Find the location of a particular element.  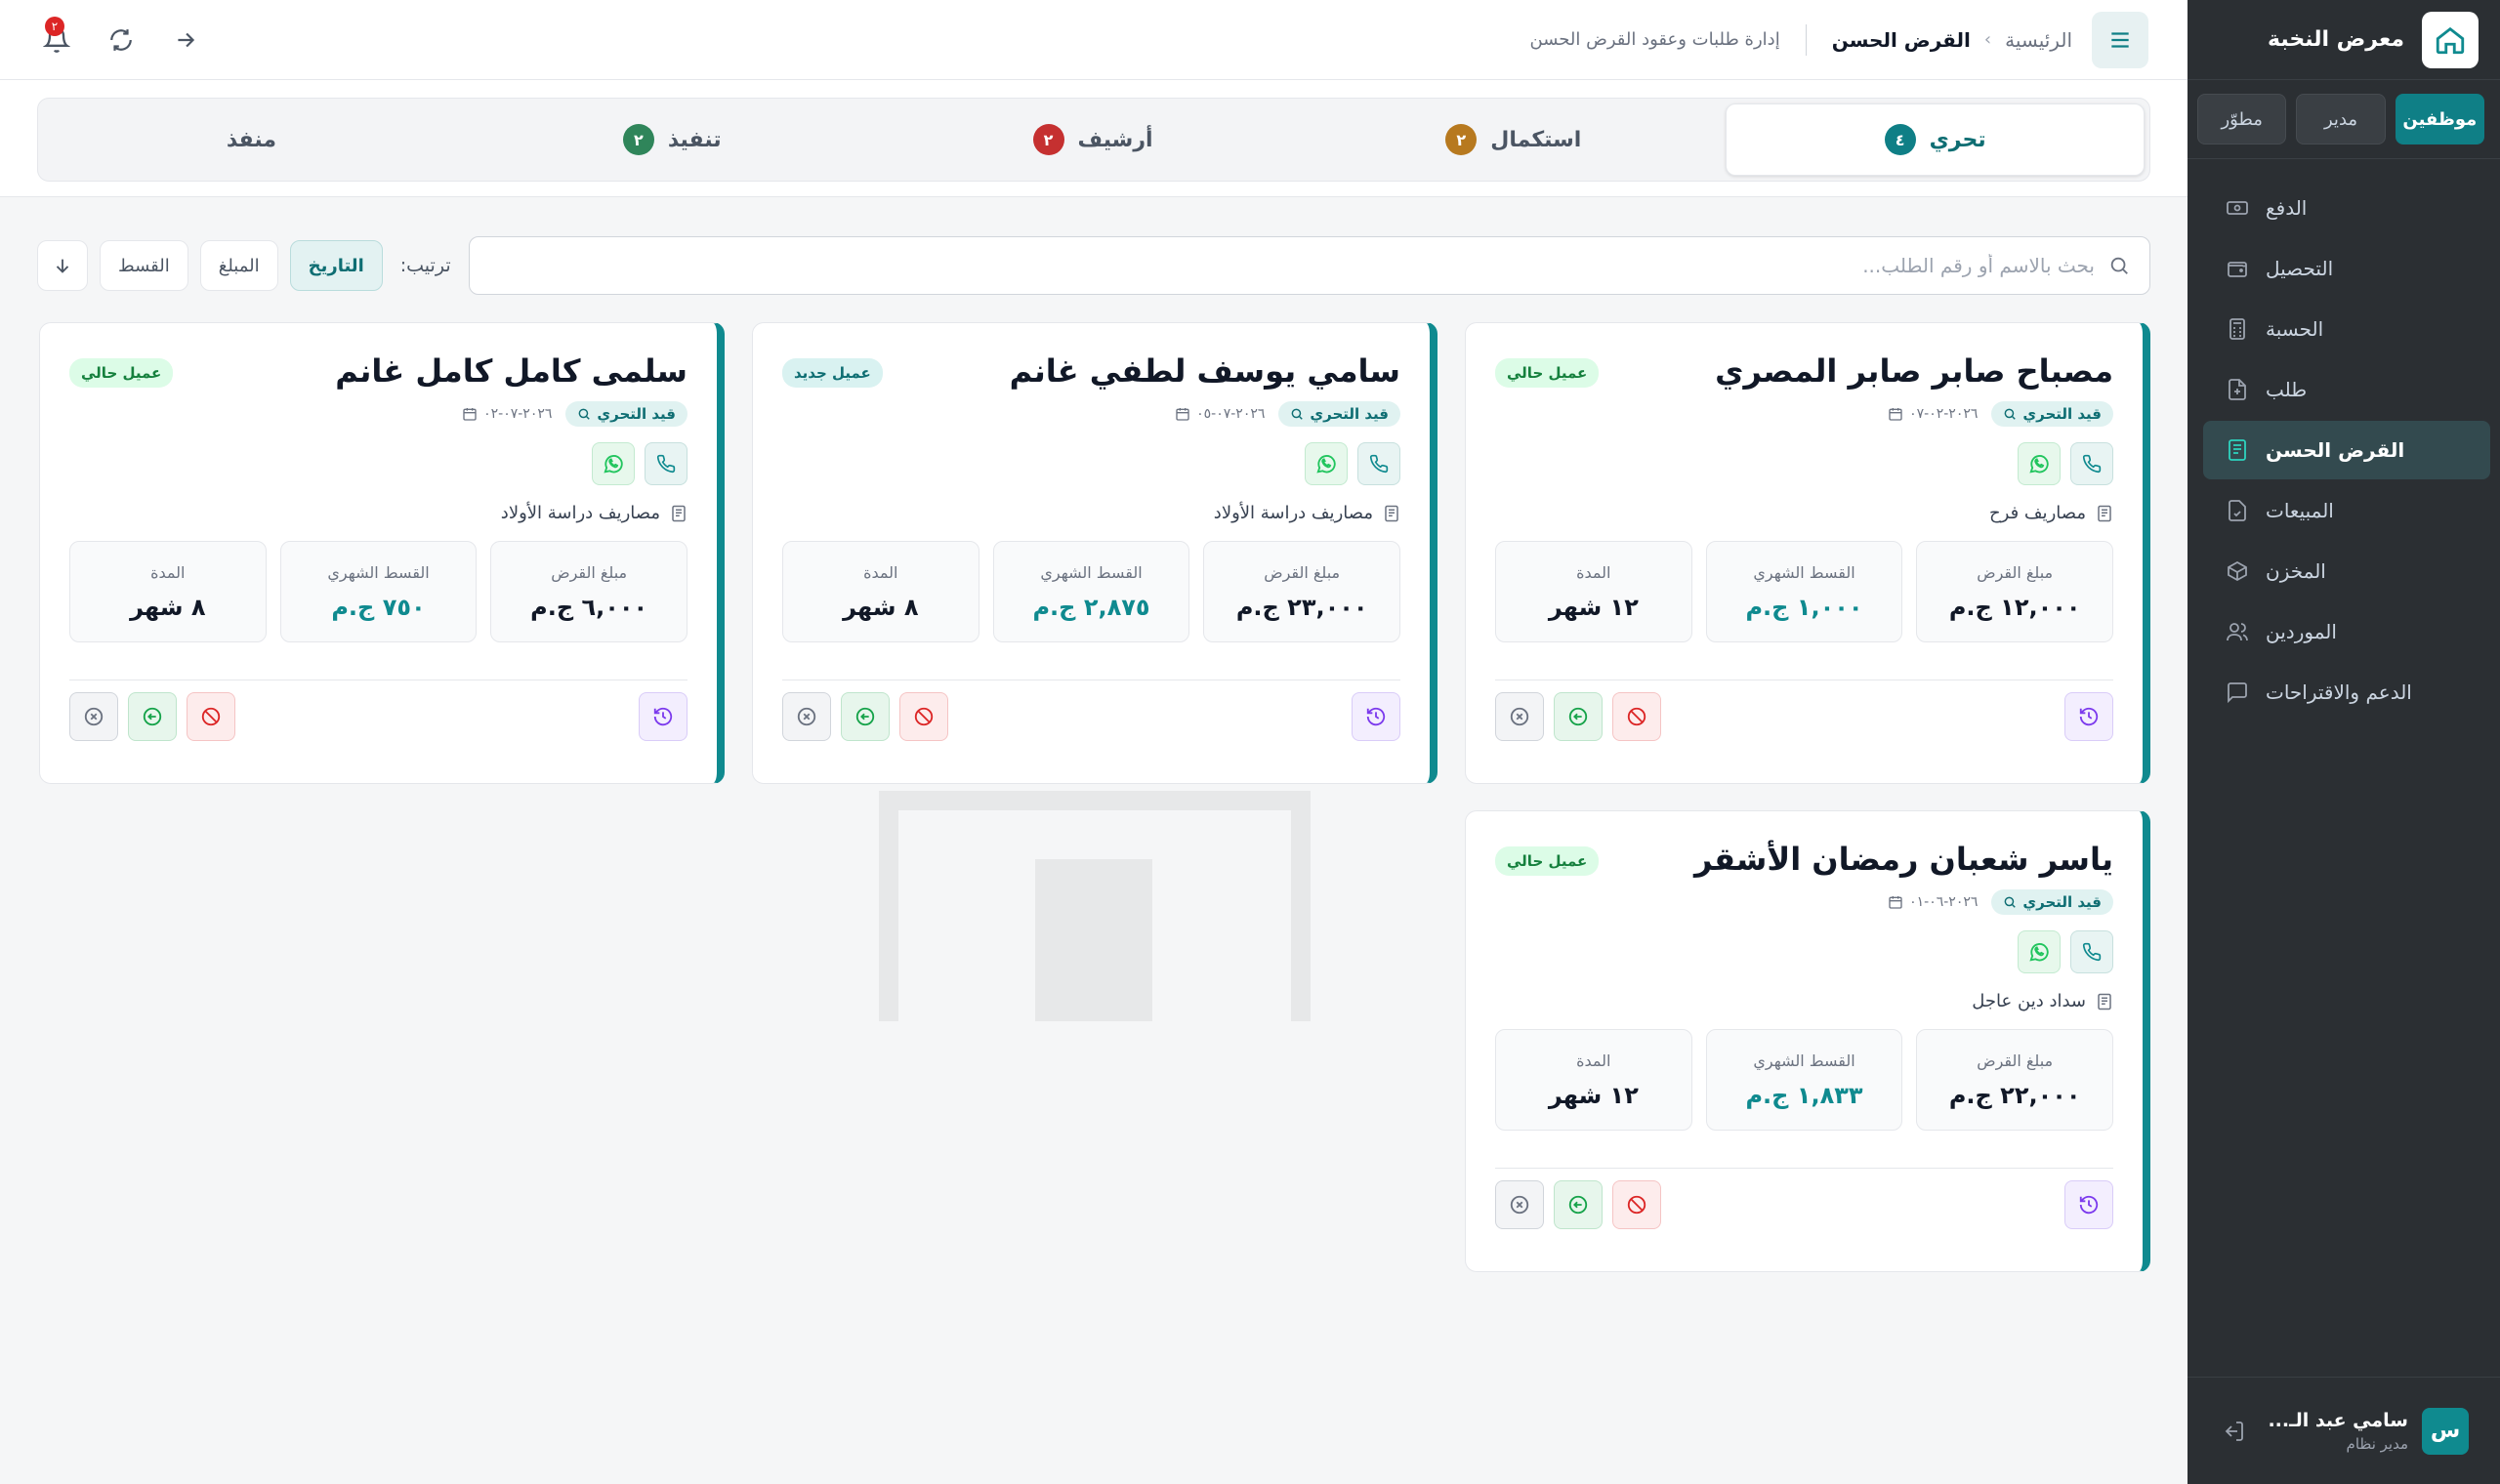

card-meta: قيد التحري ٢٠٢٦-٠٧-٠٢ is located at coordinates (512, 414).